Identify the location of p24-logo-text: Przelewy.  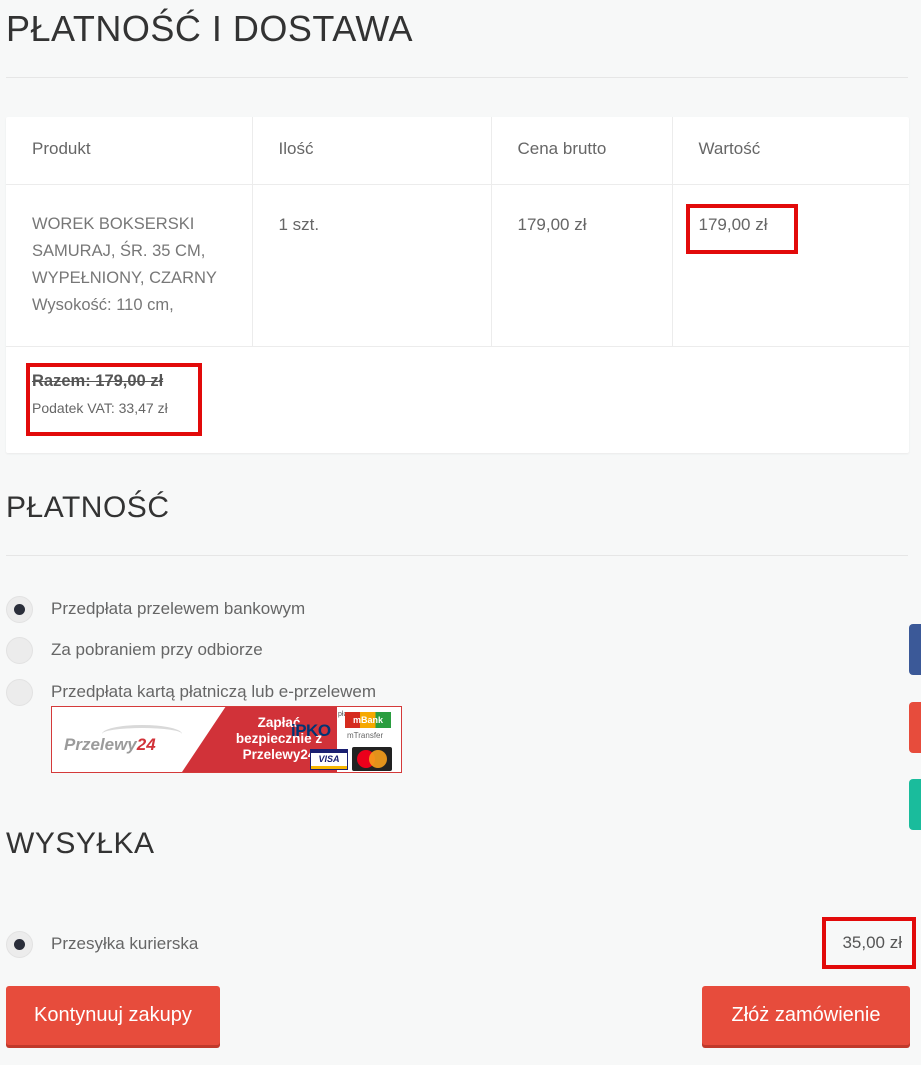
(100, 744).